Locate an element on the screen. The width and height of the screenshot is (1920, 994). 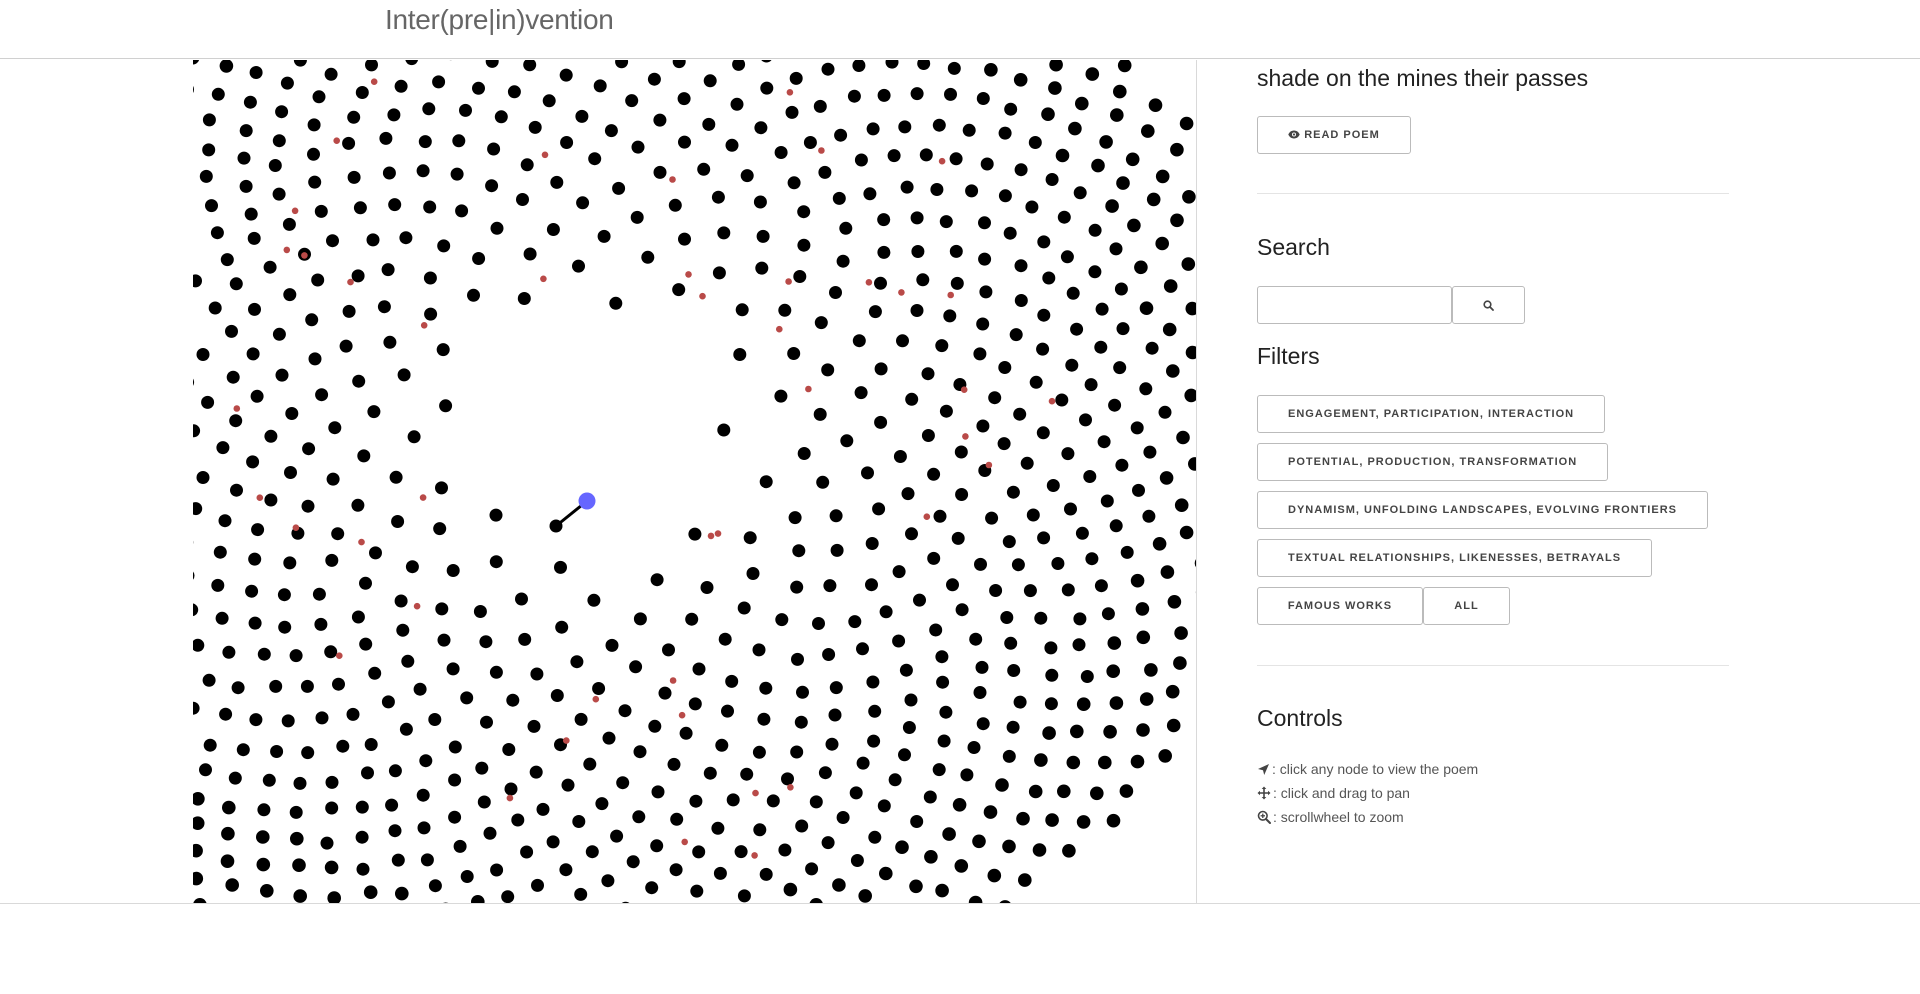
filter-button-potential: POTENTIAL, PRODUCTION, TRANSFORMATION is located at coordinates (1433, 462).